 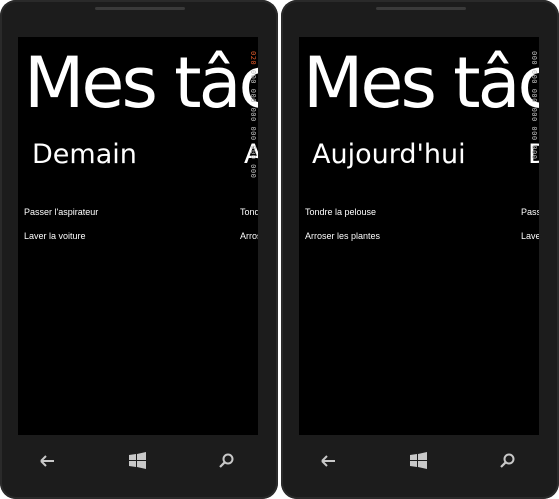 I want to click on frame-rate-counter-values: 000 000 000 000 000 000, so click(x=253, y=124).